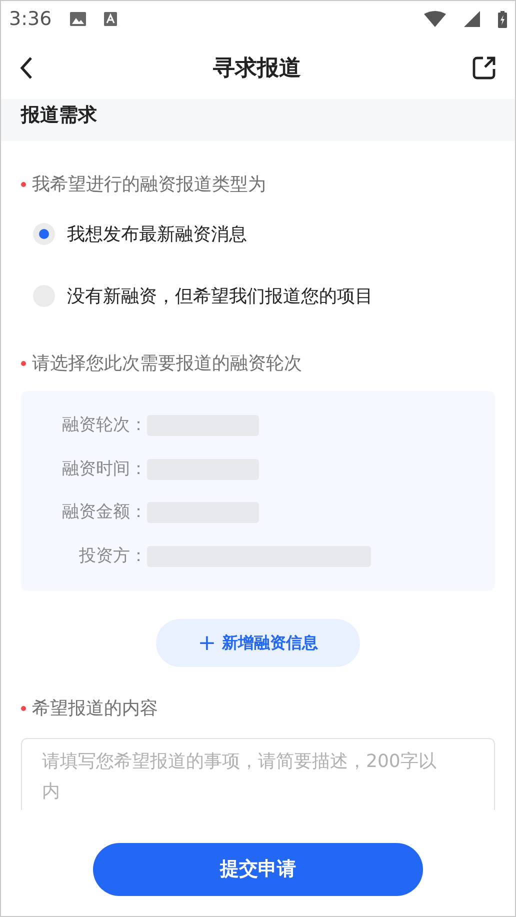 This screenshot has width=516, height=917. What do you see at coordinates (112, 556) in the screenshot?
I see `field-label: 投资方：` at bounding box center [112, 556].